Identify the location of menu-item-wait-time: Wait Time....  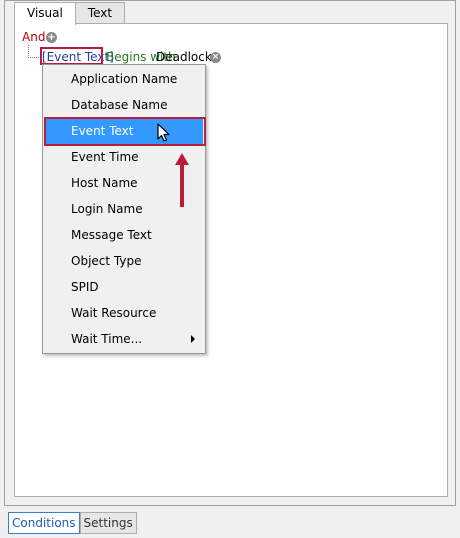
(124, 339).